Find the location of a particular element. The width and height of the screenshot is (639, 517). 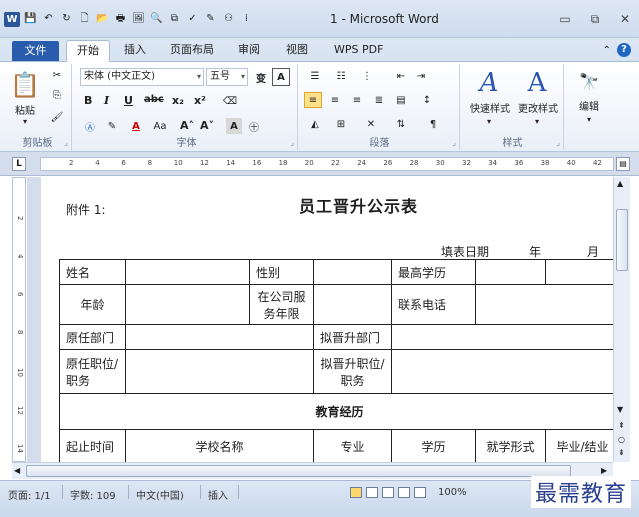

clipboard-launcher-icon: ⌟ is located at coordinates (66, 142).